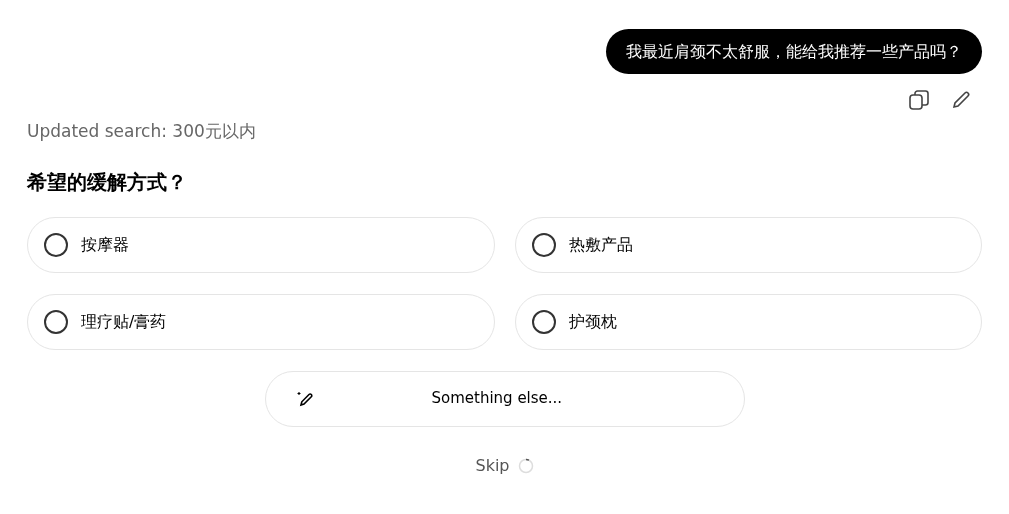  I want to click on skip-button: Skip, so click(492, 465).